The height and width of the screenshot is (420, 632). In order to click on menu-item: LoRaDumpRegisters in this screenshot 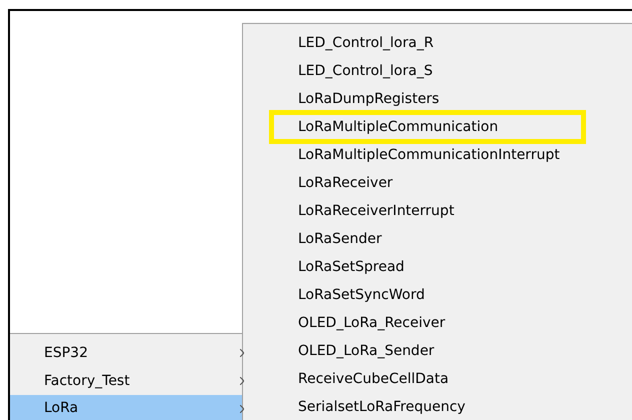, I will do `click(369, 99)`.